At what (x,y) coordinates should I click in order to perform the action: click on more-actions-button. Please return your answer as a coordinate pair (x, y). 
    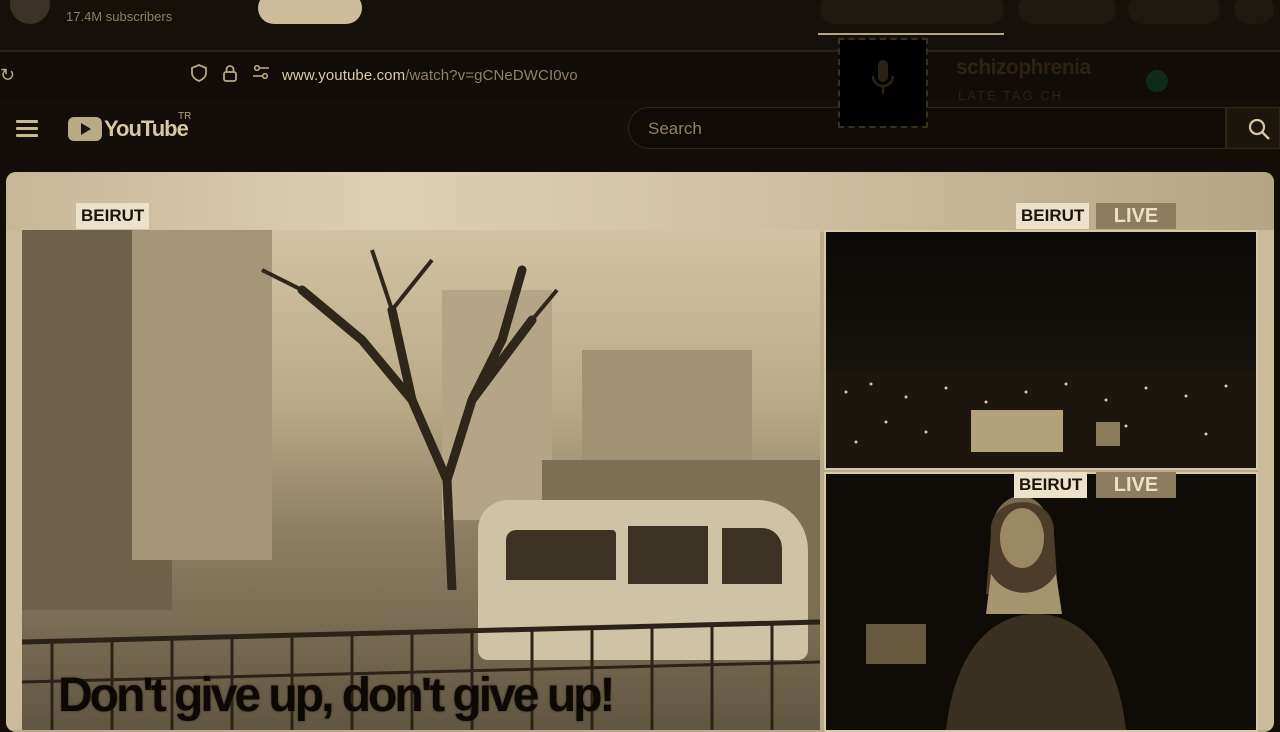
    Looking at the image, I should click on (1254, 12).